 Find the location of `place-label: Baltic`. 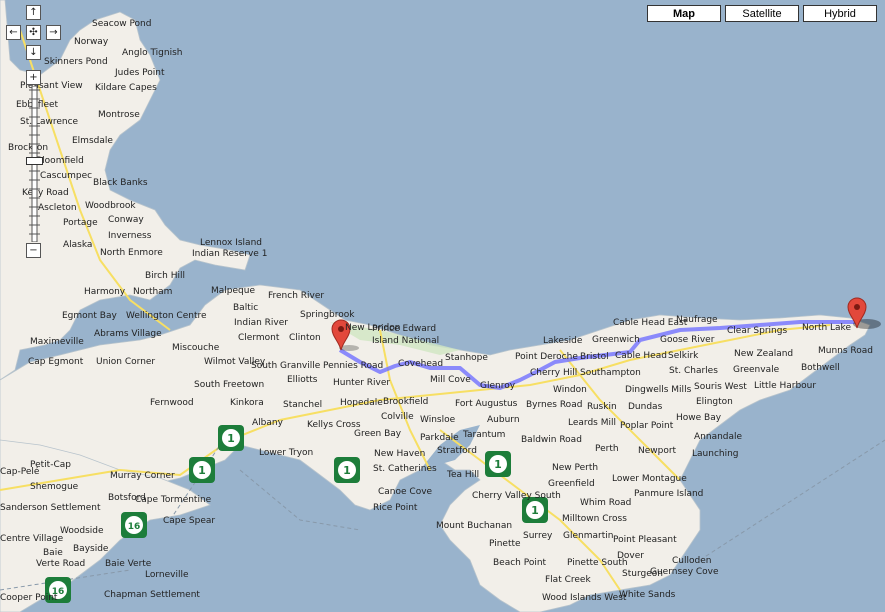

place-label: Baltic is located at coordinates (245, 308).